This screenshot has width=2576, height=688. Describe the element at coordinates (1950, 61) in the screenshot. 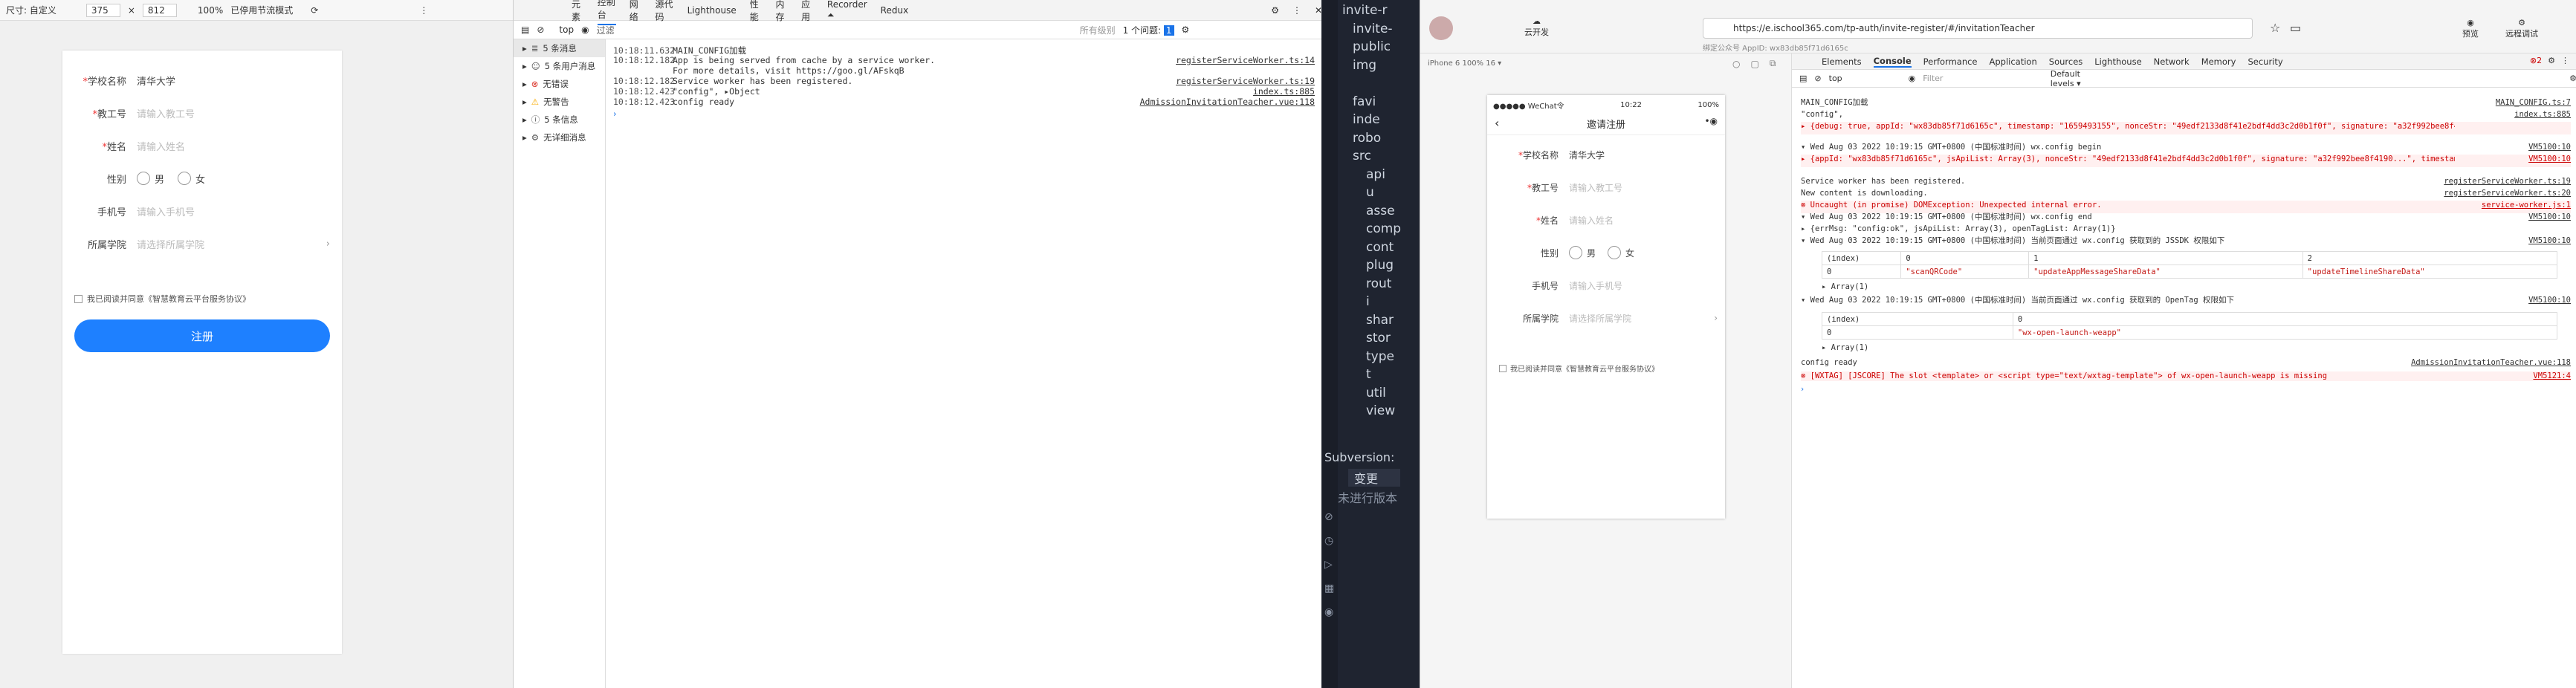

I see `console-tab-2: Performance` at that location.